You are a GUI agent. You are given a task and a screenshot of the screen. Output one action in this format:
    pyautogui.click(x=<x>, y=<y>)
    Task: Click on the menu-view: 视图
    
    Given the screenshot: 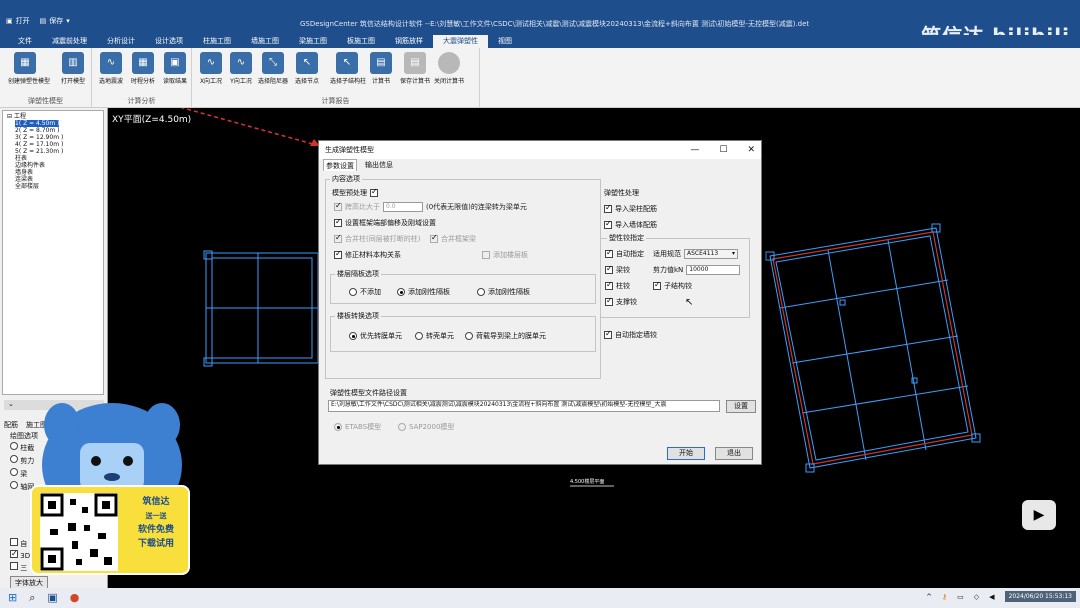 What is the action you would take?
    pyautogui.click(x=505, y=41)
    